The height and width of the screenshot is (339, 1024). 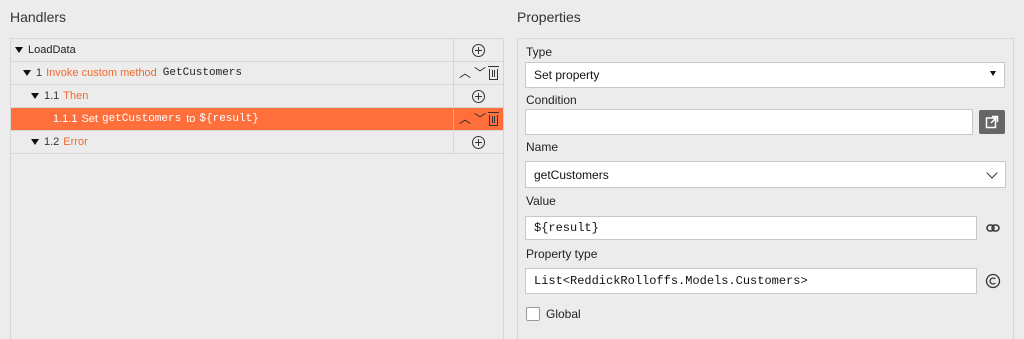 What do you see at coordinates (571, 174) in the screenshot?
I see `name-value: getCustomers` at bounding box center [571, 174].